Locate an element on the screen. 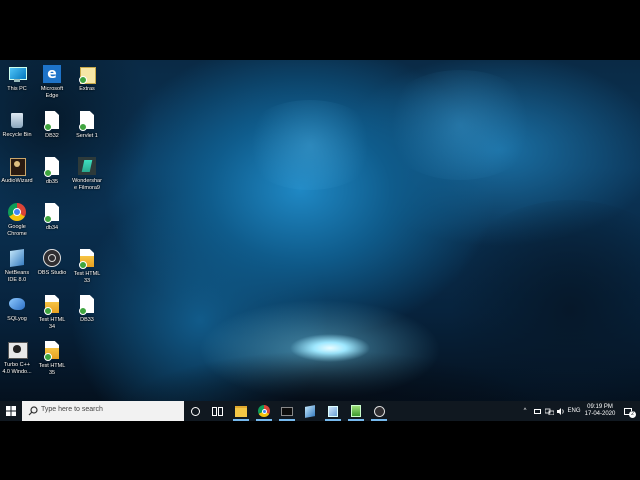 This screenshot has width=640, height=480. desktop-icon-db35: db35 is located at coordinates (52, 171).